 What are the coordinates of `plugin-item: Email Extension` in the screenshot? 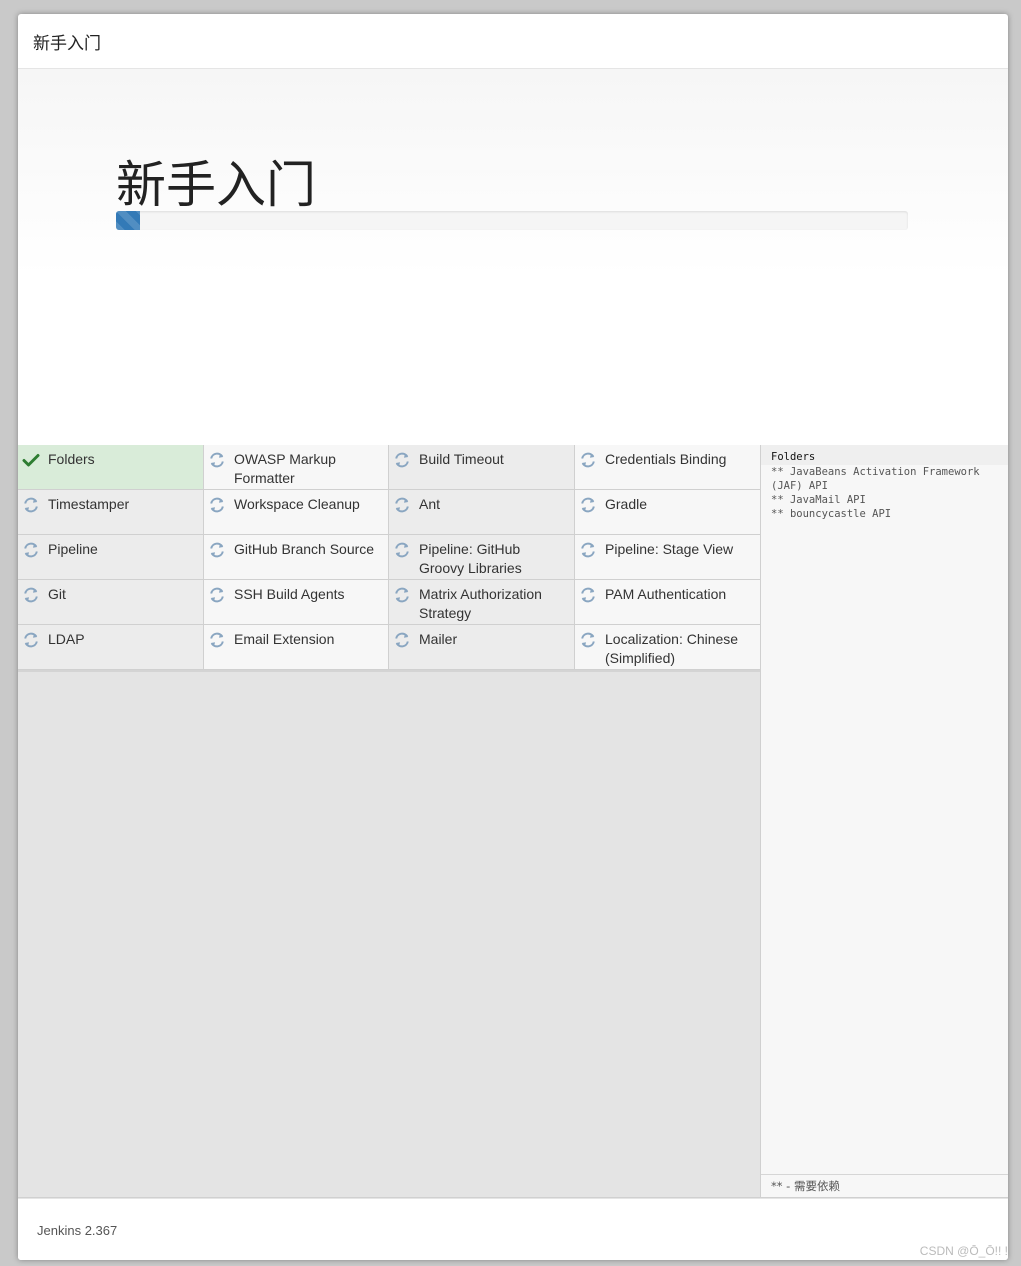 It's located at (296, 647).